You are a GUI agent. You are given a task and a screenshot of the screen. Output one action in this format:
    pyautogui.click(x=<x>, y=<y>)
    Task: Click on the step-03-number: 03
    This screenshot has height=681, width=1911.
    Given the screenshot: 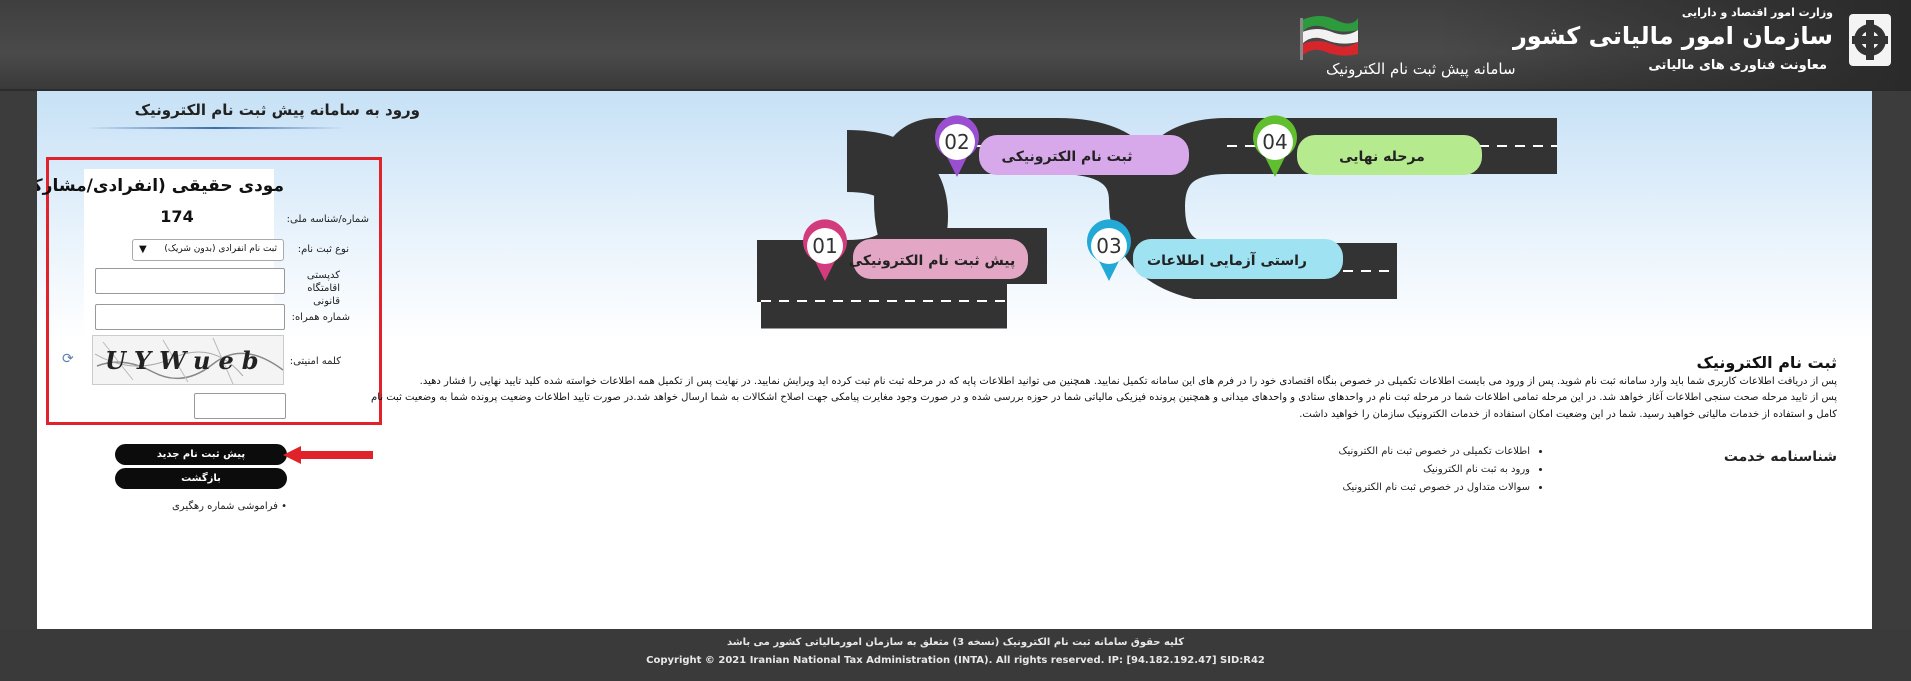 What is the action you would take?
    pyautogui.click(x=1108, y=246)
    